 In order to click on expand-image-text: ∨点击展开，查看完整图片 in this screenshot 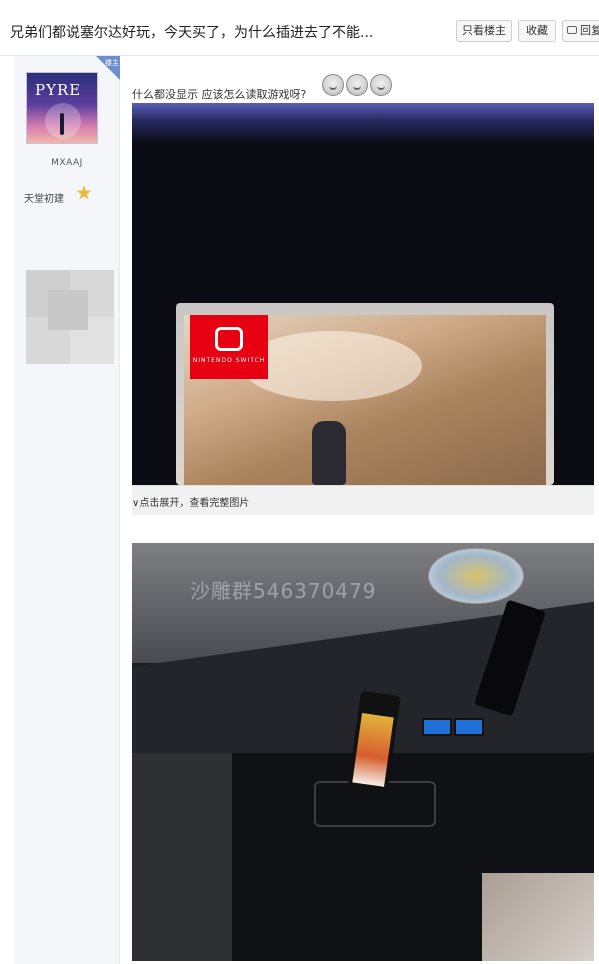, I will do `click(191, 503)`.